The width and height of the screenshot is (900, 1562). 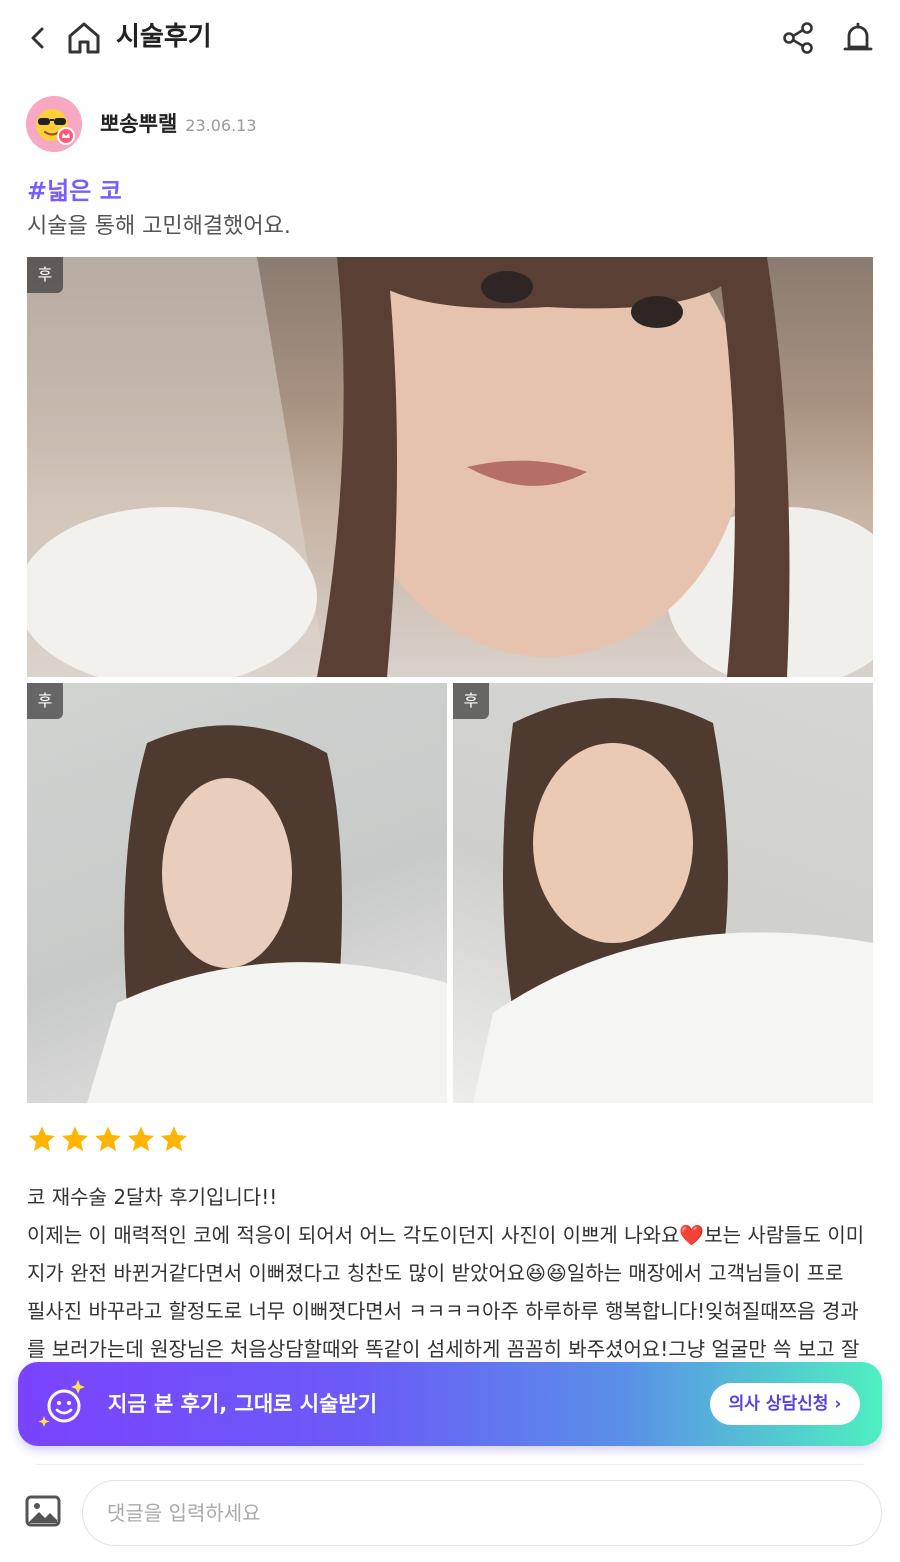 I want to click on author-info: 뽀송뿌랠 23.06.13, so click(x=178, y=124).